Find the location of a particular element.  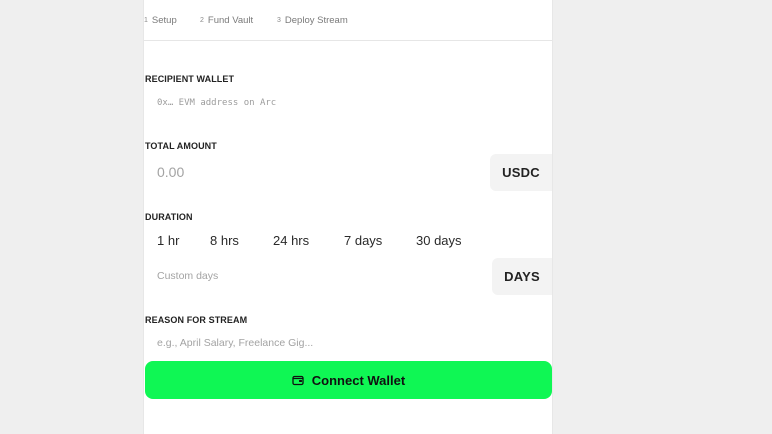

reason-label: REASON FOR STREAM is located at coordinates (196, 320).